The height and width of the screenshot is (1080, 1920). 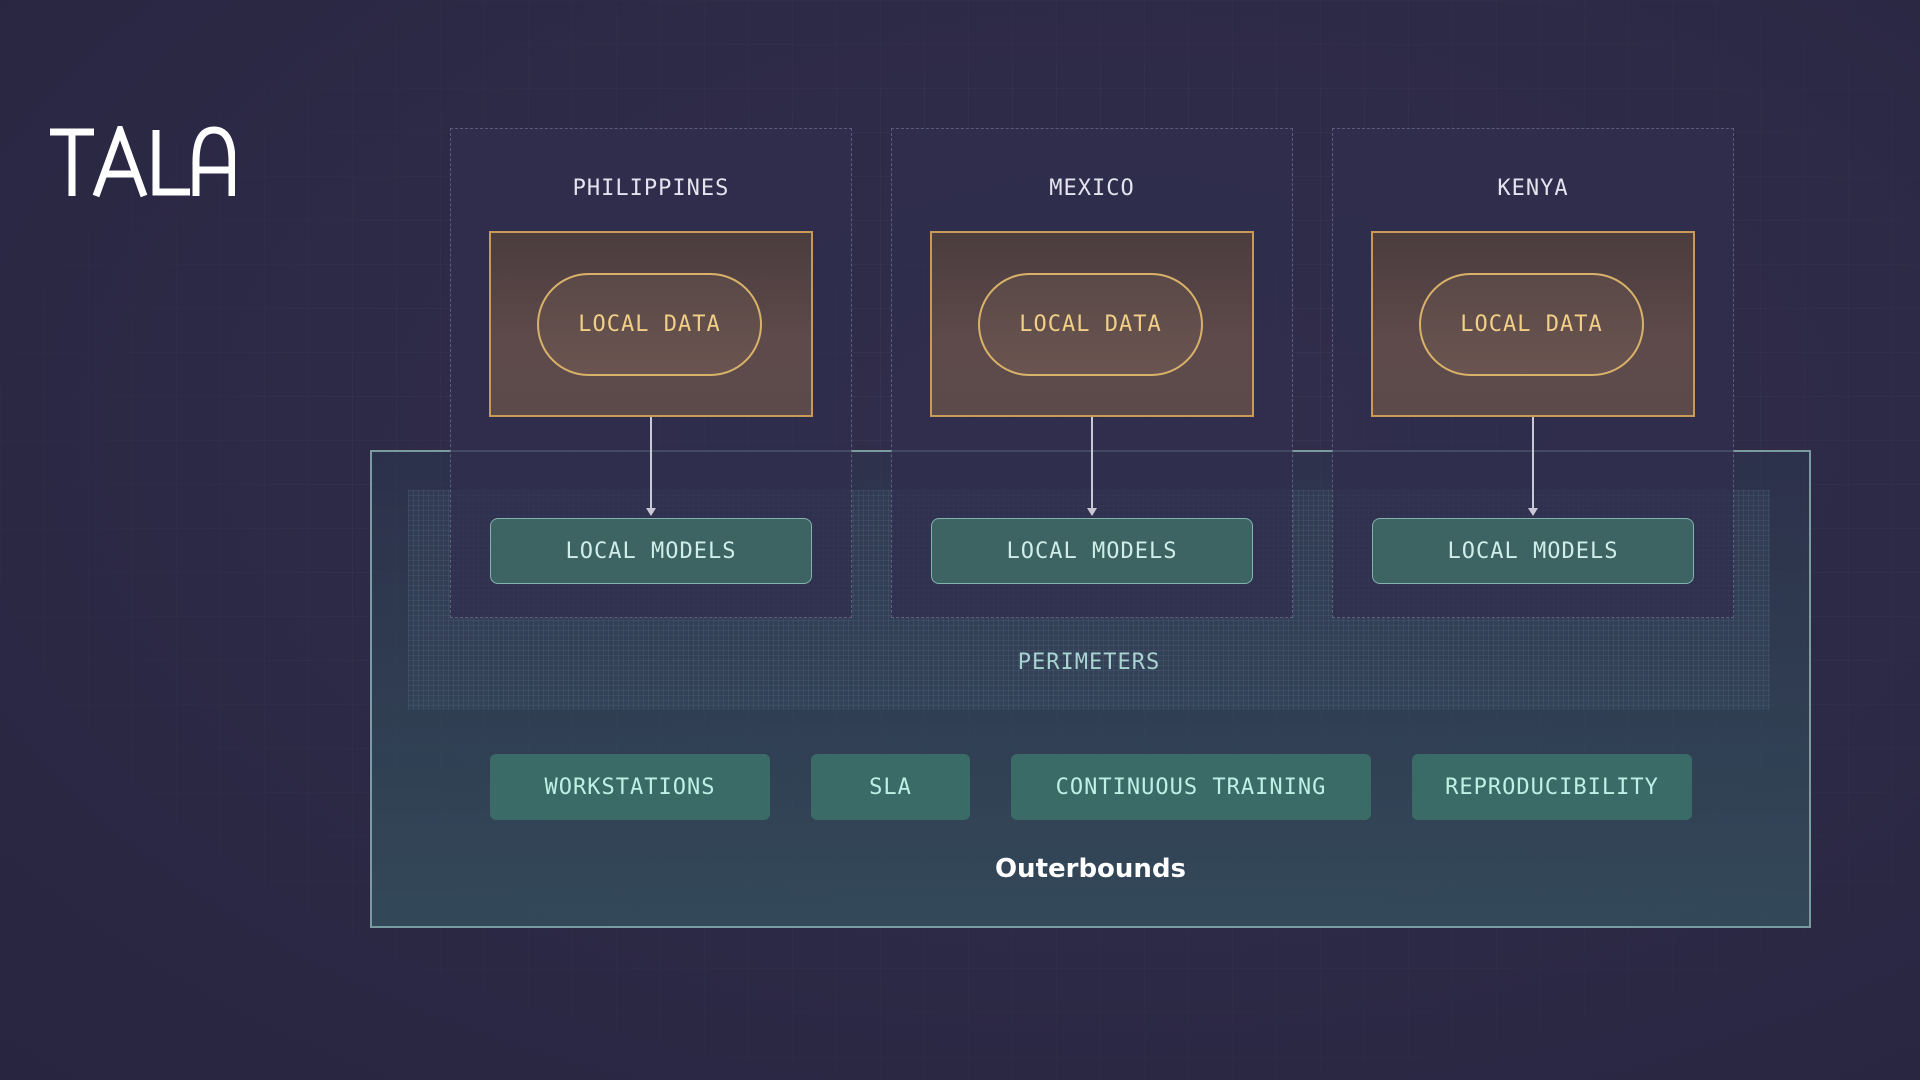 I want to click on arrow-line-mexico, so click(x=1092, y=463).